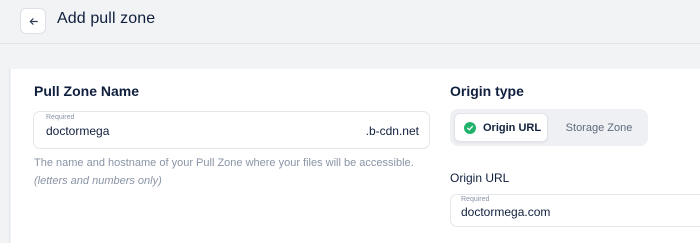 The width and height of the screenshot is (700, 243). Describe the element at coordinates (480, 178) in the screenshot. I see `origin-url-label: Origin URL` at that location.